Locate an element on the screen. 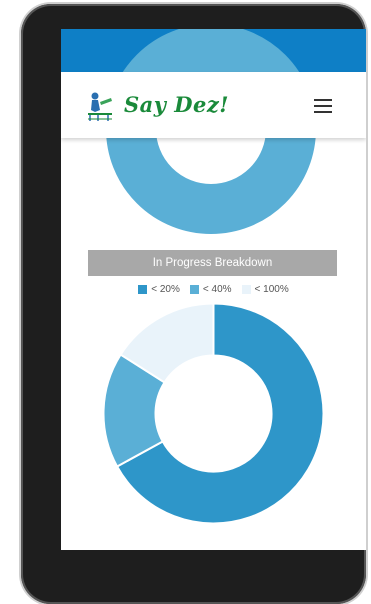  logo-figure-icon is located at coordinates (101, 106).